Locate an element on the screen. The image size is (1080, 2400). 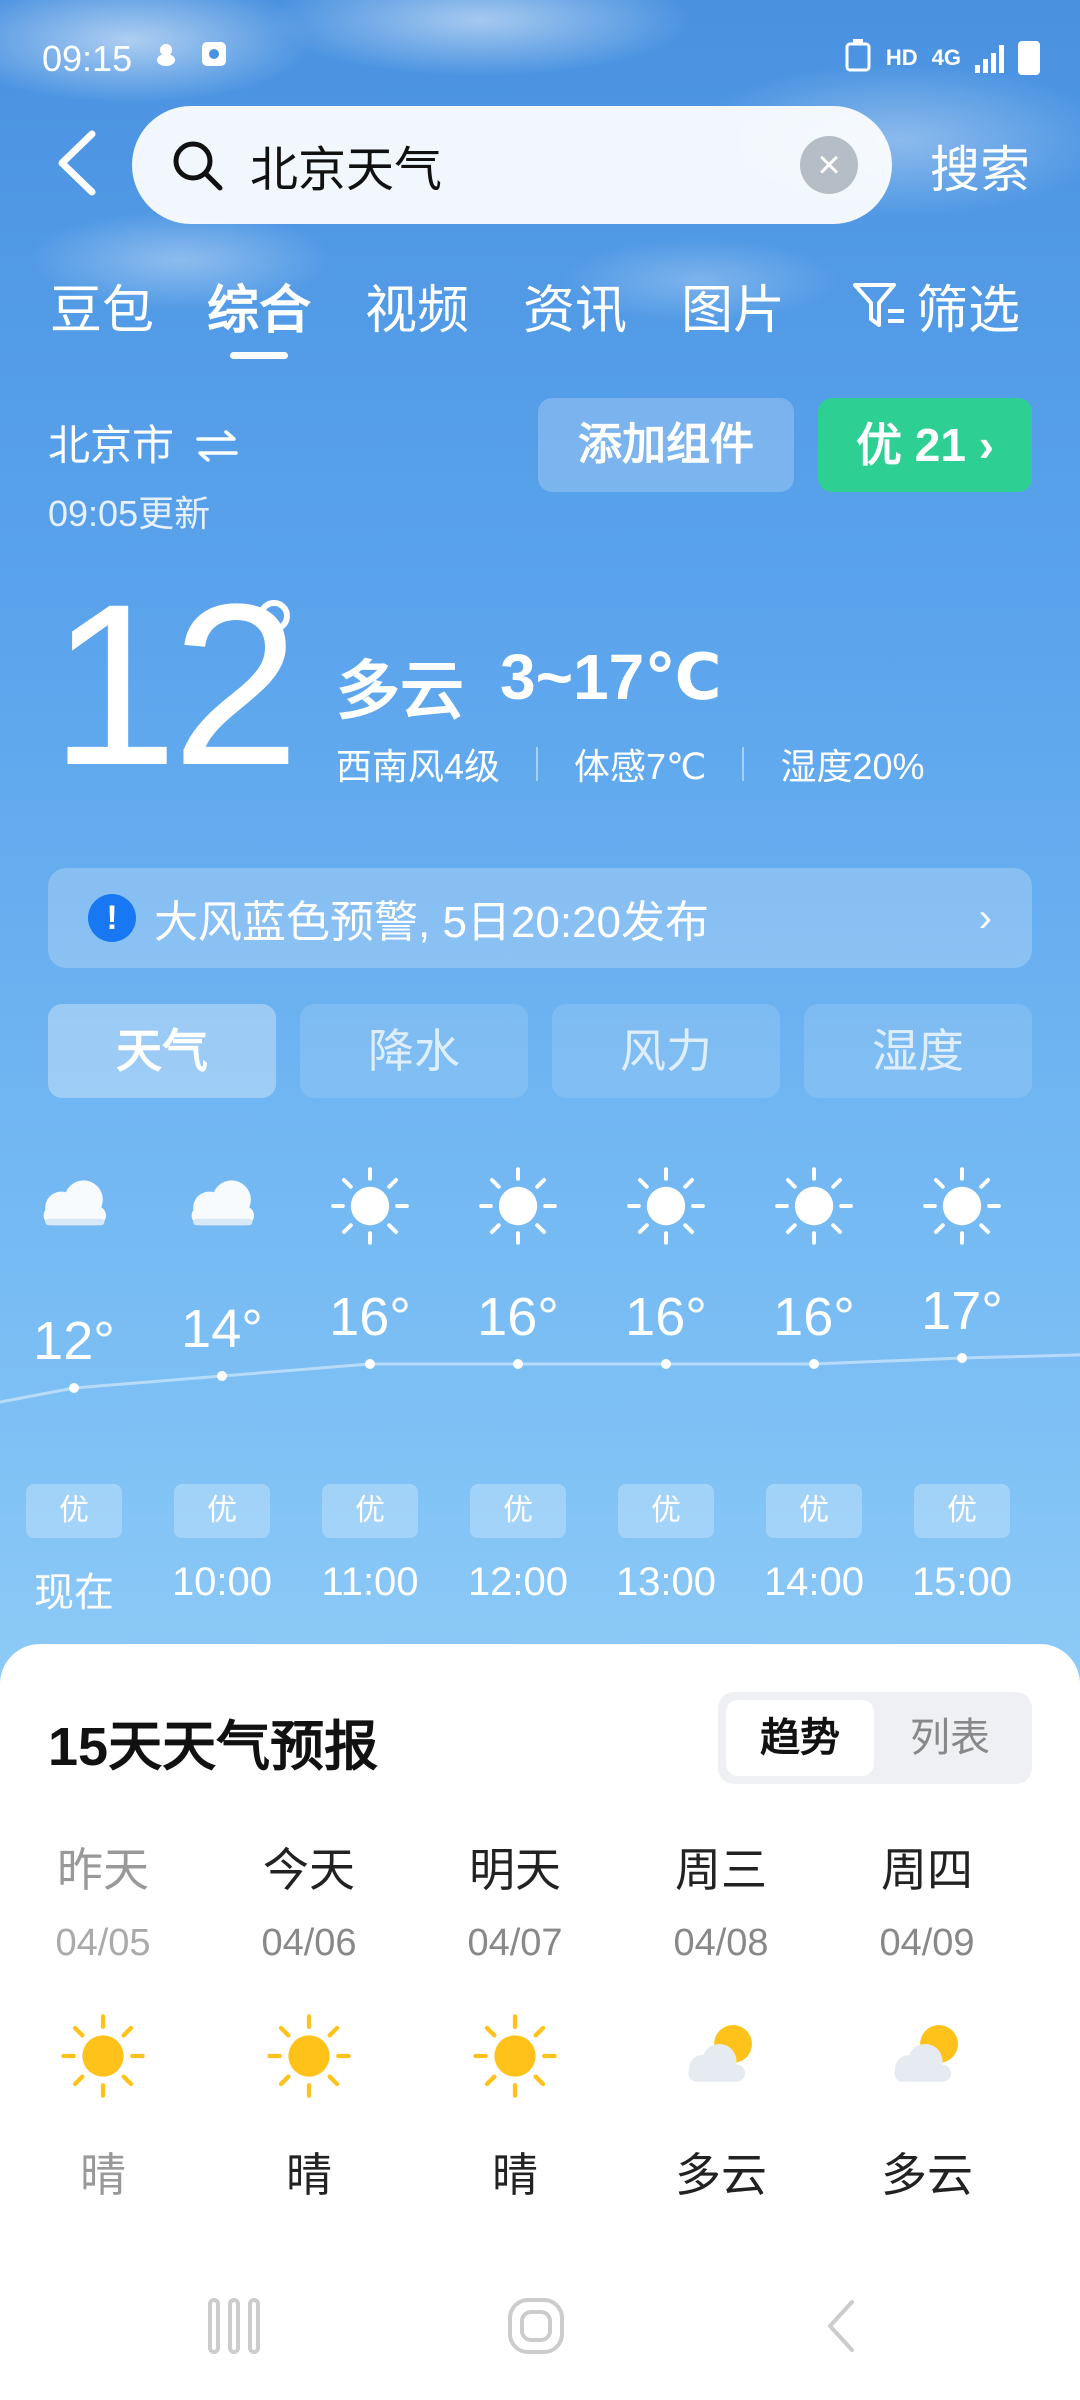
alert-icon: ! is located at coordinates (112, 918).